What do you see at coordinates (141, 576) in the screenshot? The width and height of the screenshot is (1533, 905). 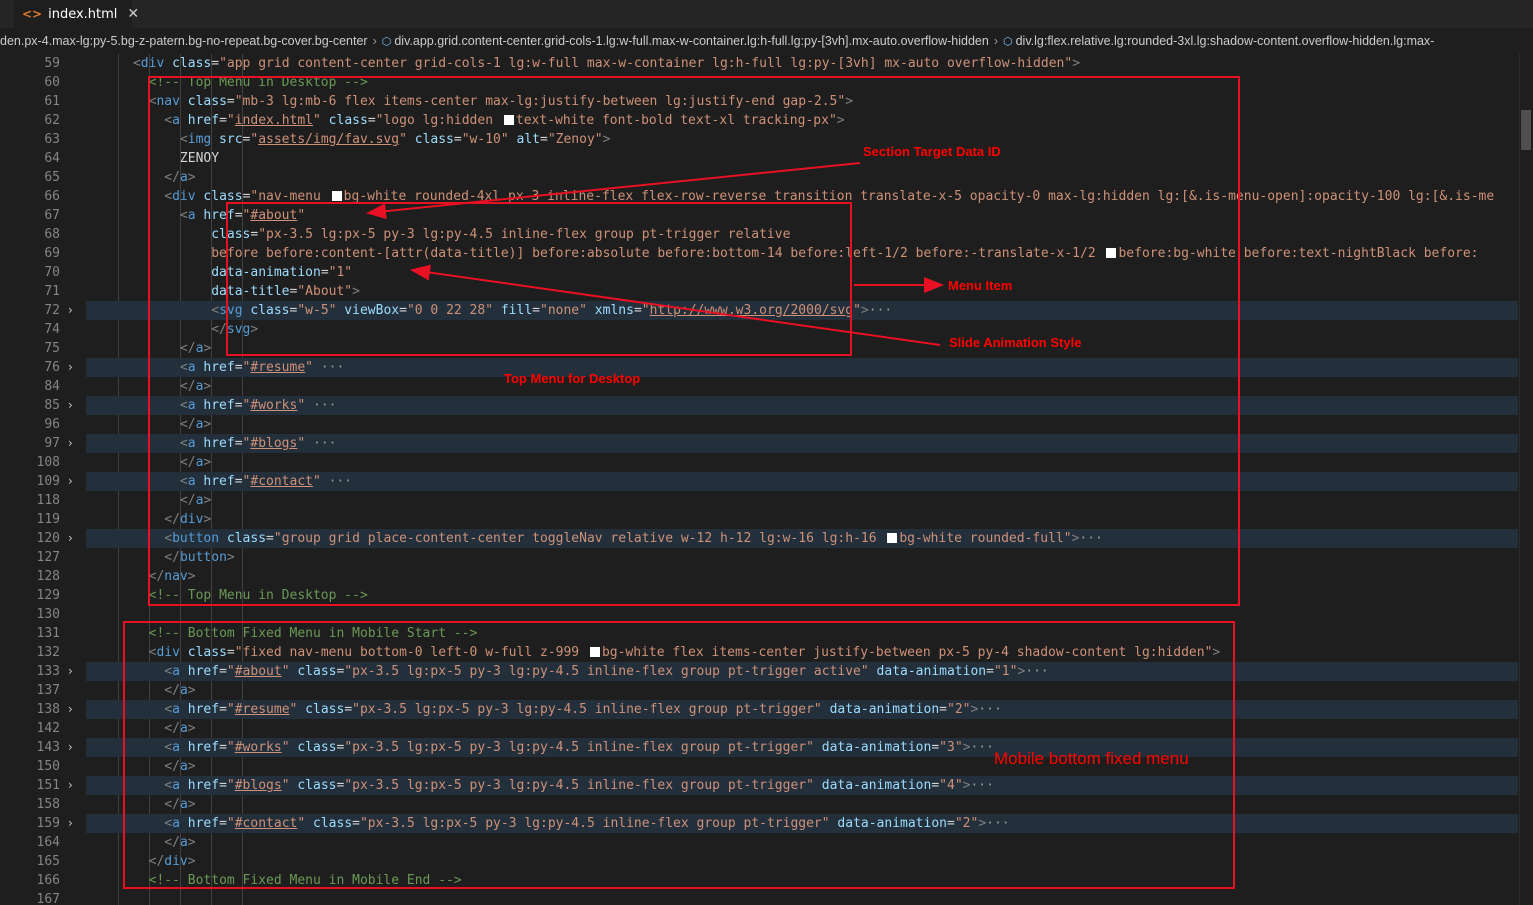 I see `code-line: </nav>` at bounding box center [141, 576].